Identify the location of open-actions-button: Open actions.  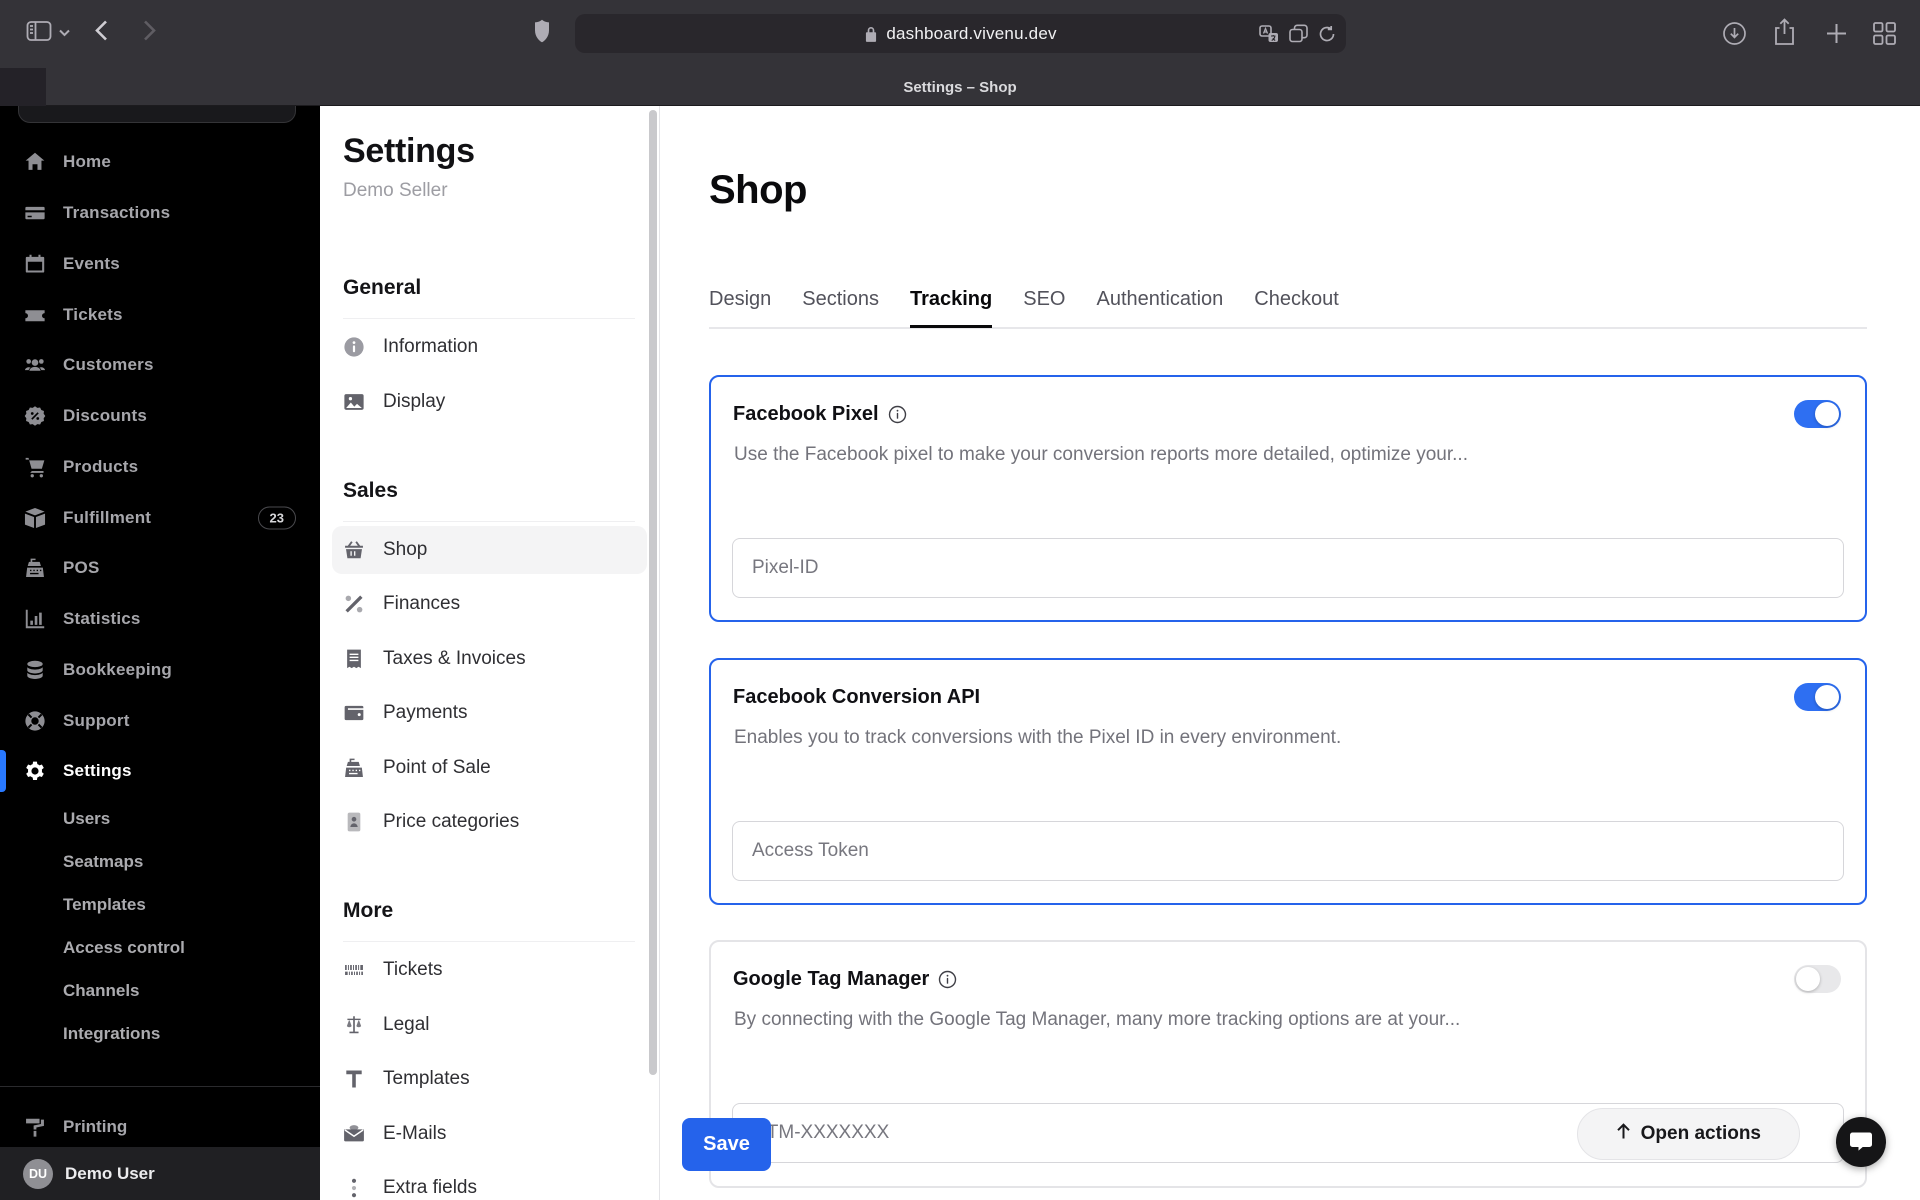
(1688, 1134).